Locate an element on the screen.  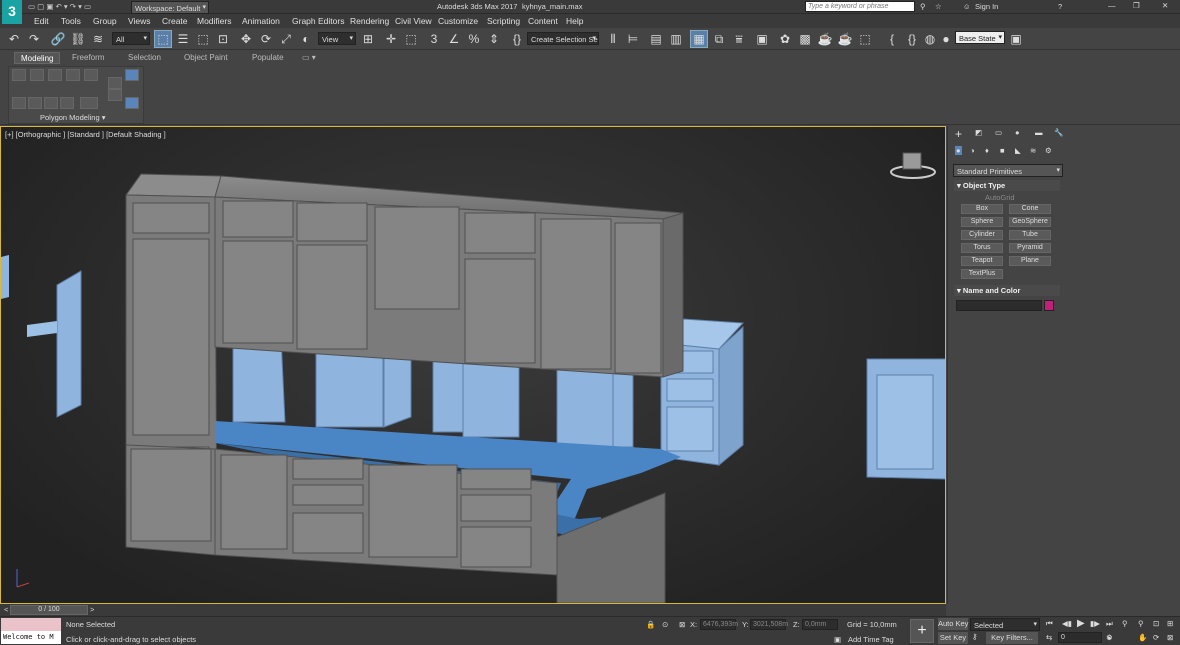
name-and-color-rollout: ▾ Name and Color is located at coordinates (1007, 290).